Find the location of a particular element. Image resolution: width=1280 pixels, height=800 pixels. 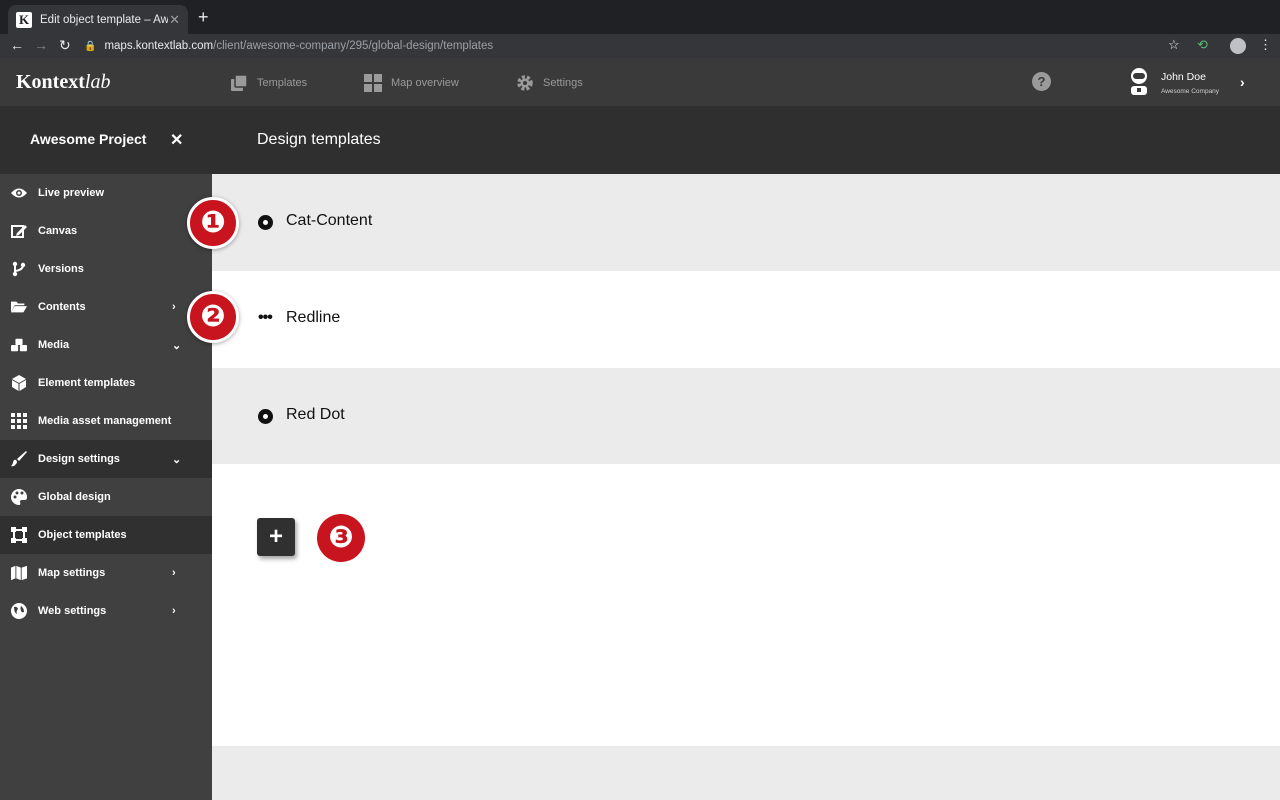

template-label: Redline is located at coordinates (313, 317).